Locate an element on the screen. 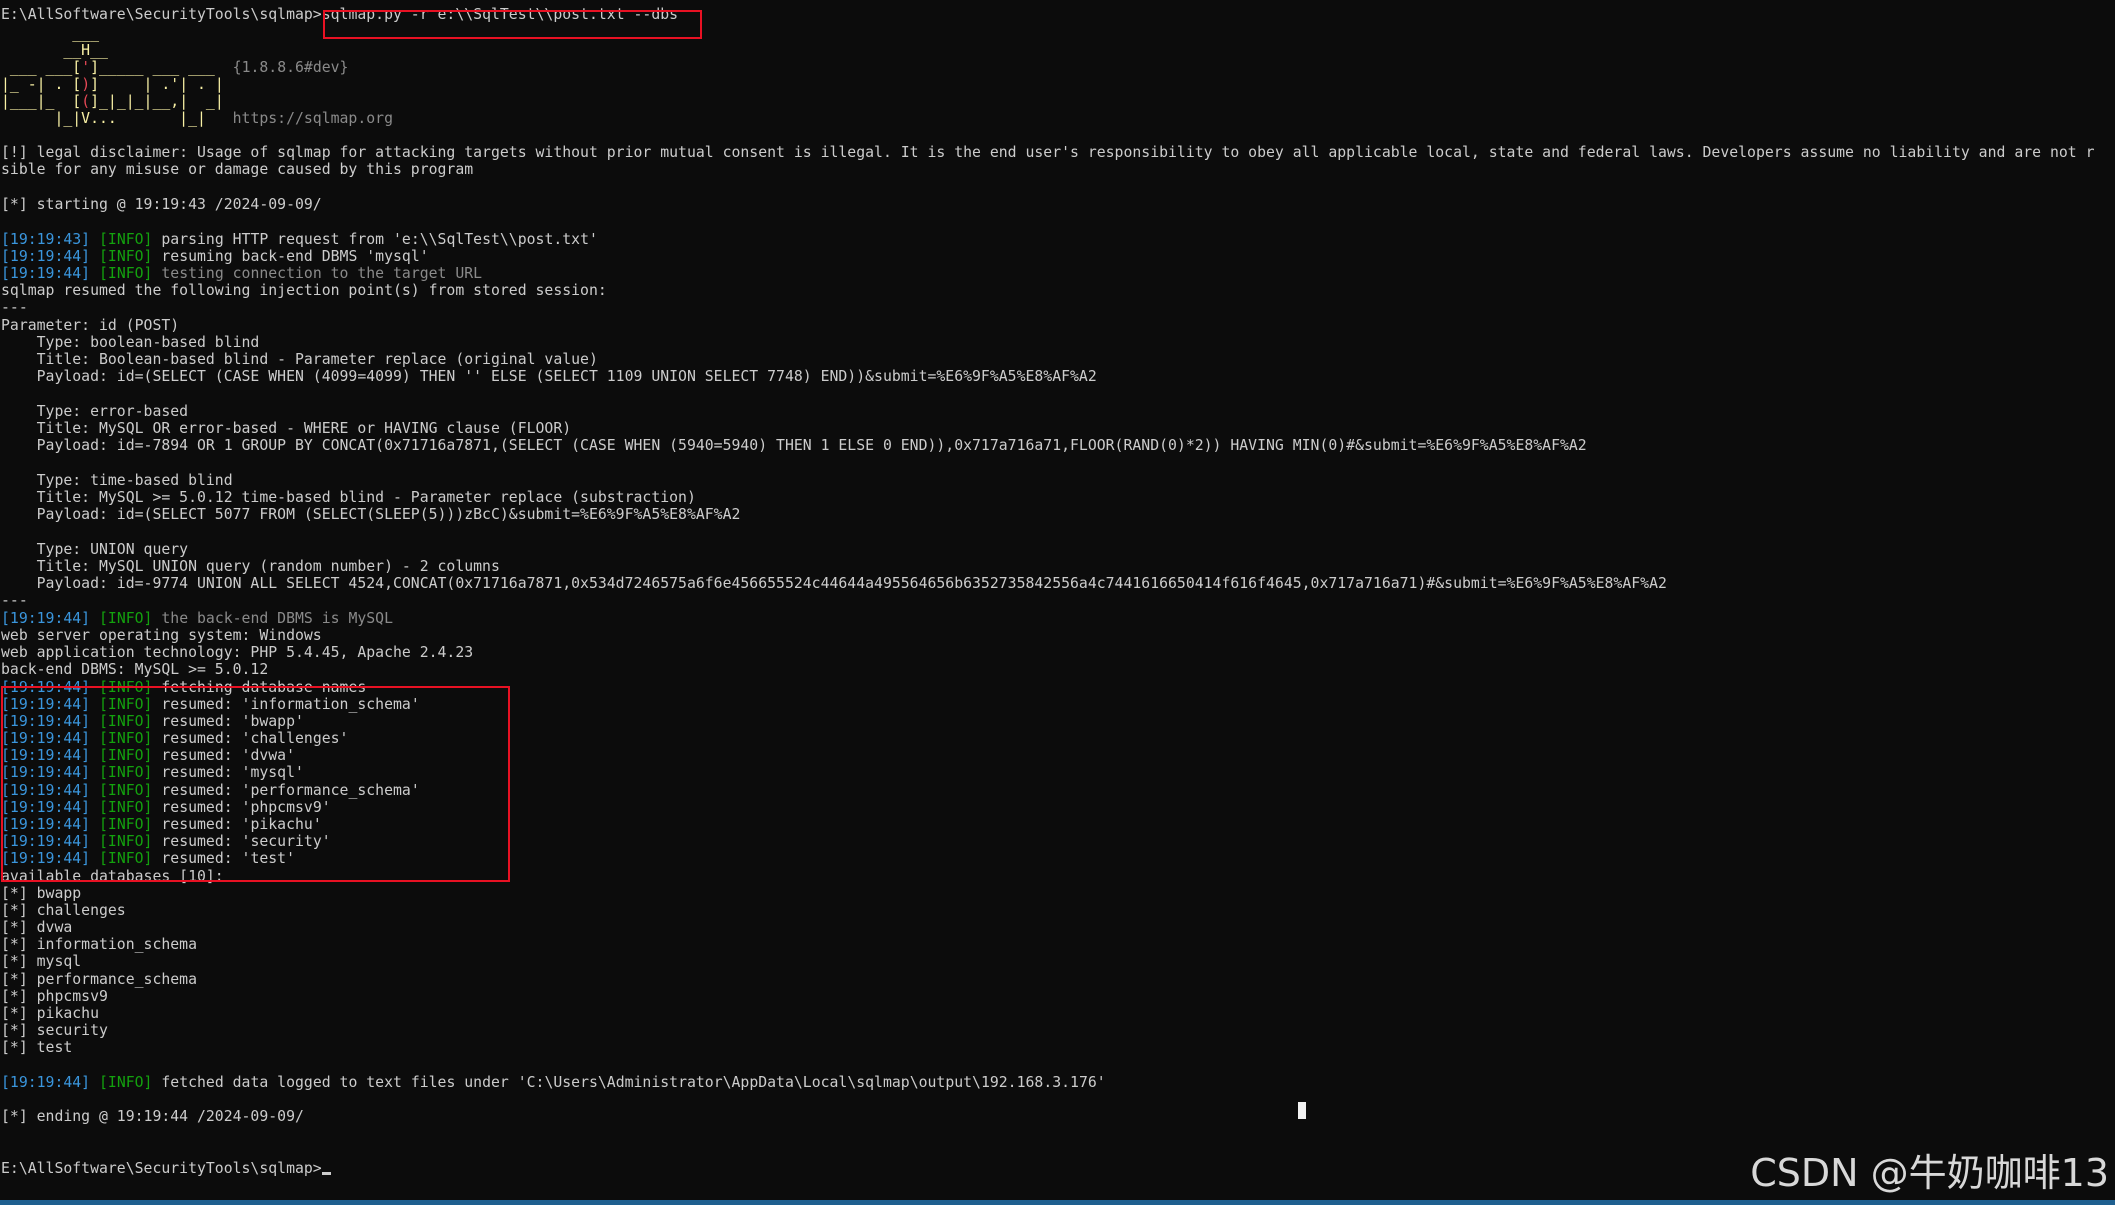  line-text: Type: time-based blind is located at coordinates (117, 480).